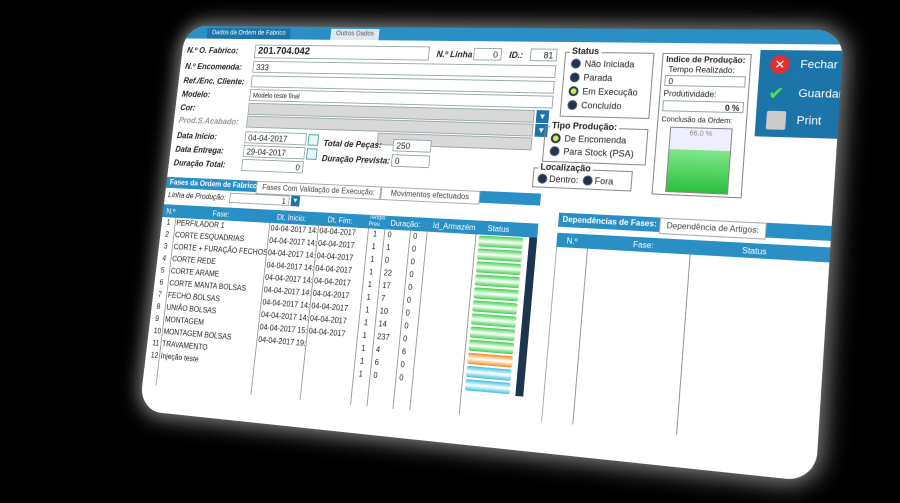 This screenshot has height=503, width=900. I want to click on cell-fase: TRAVAMENTO, so click(185, 345).